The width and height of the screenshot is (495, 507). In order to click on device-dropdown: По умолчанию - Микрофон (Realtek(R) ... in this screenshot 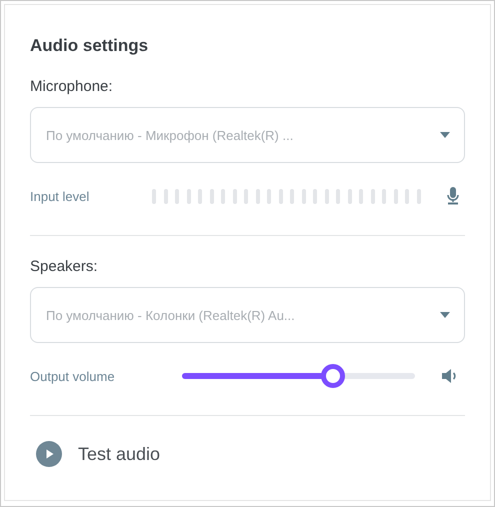, I will do `click(247, 135)`.